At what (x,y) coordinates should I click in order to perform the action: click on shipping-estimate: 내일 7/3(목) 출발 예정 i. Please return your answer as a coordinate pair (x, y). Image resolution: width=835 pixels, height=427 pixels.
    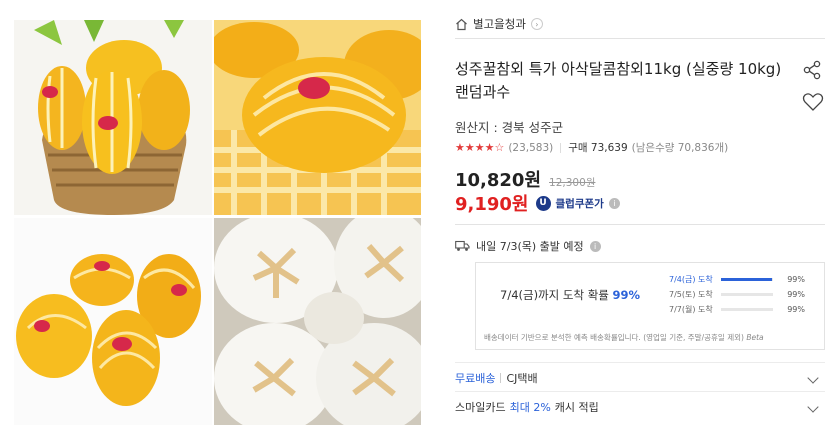
    Looking at the image, I should click on (528, 246).